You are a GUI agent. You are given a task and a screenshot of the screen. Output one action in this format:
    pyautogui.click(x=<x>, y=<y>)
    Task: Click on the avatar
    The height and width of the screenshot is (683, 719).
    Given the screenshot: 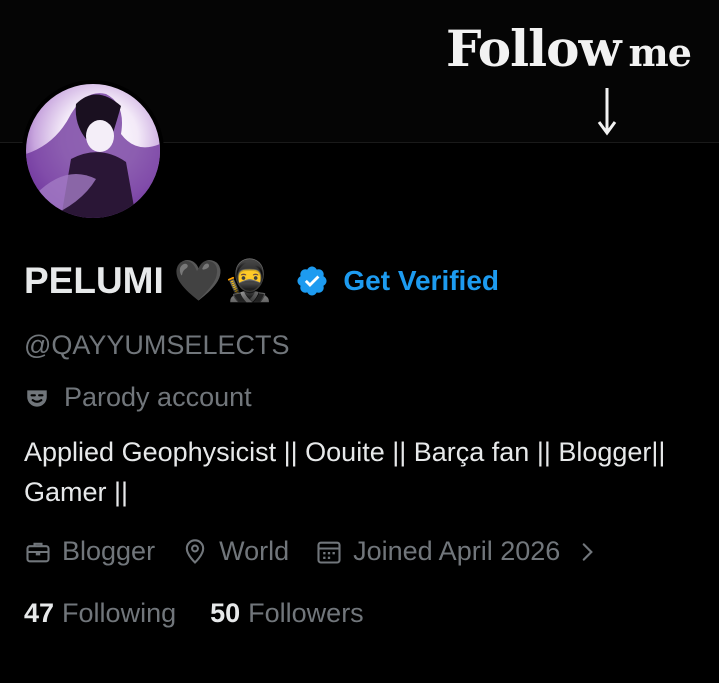 What is the action you would take?
    pyautogui.click(x=93, y=151)
    